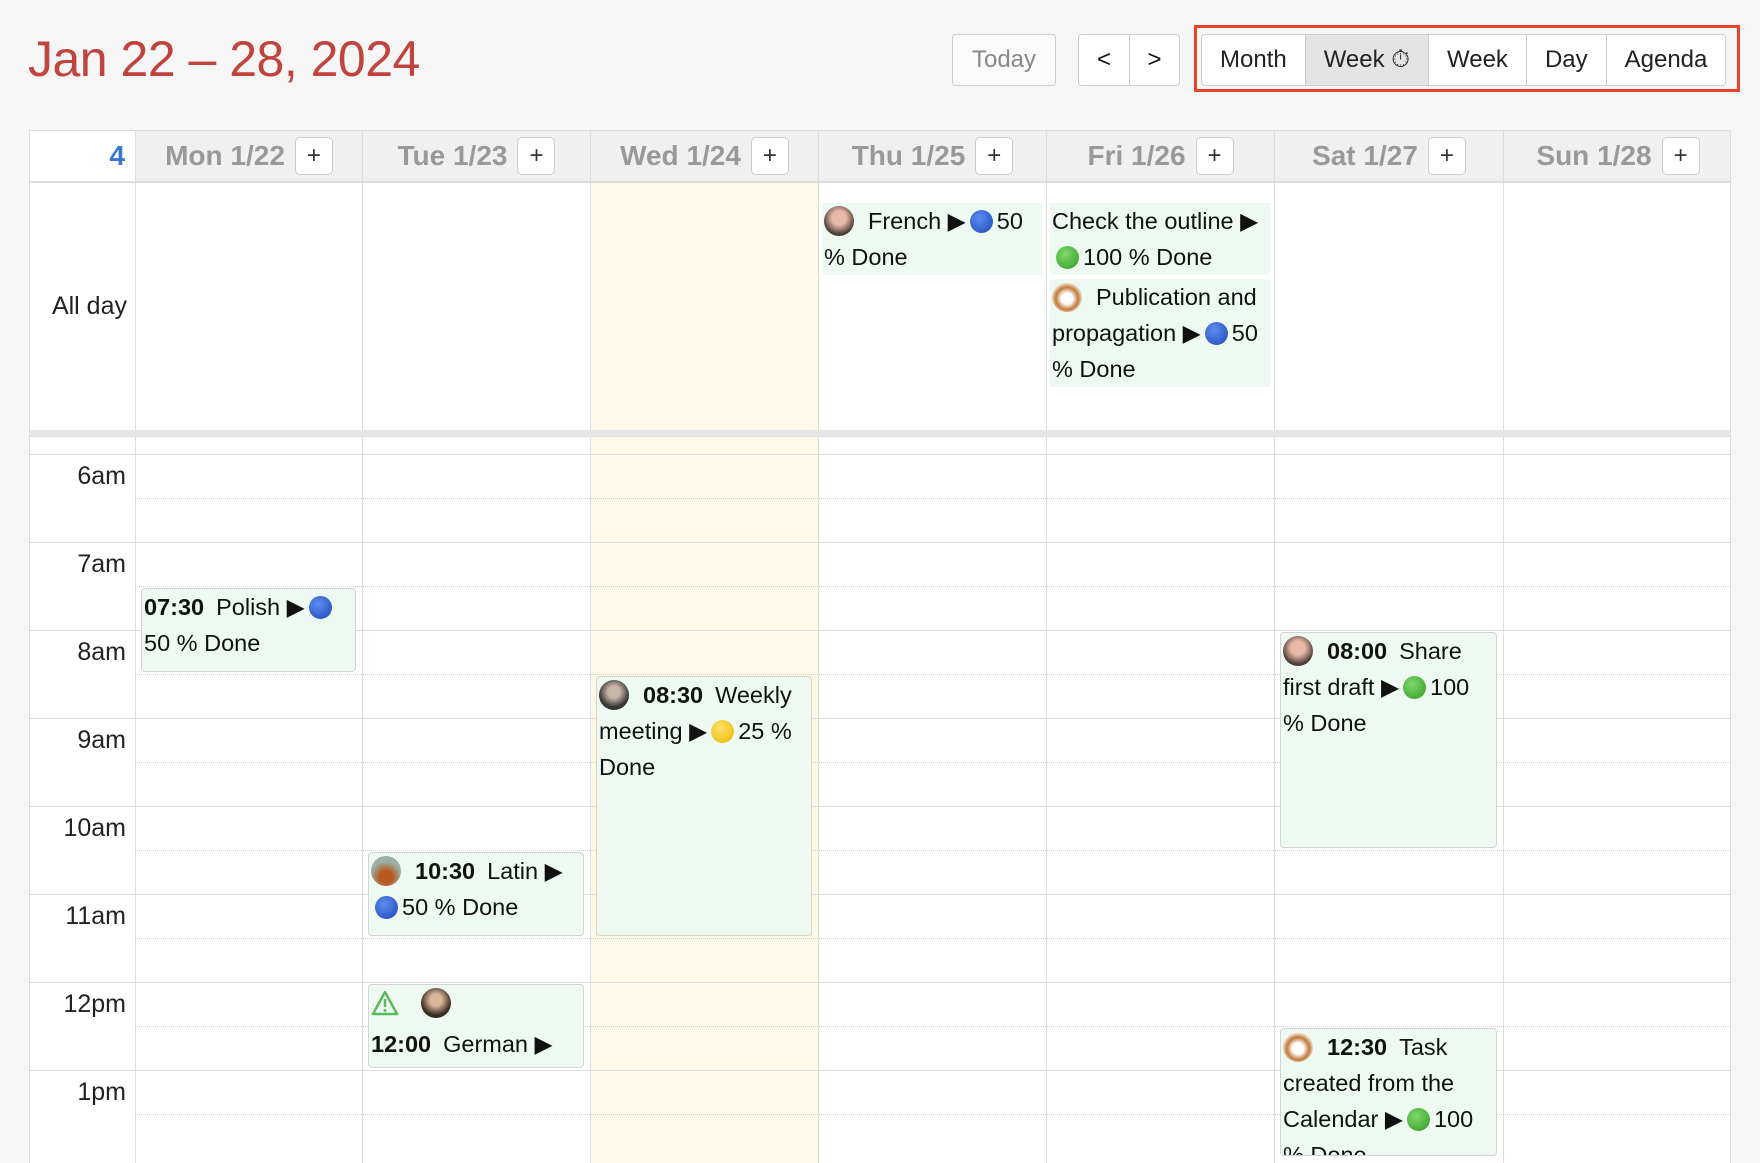 The height and width of the screenshot is (1163, 1760). I want to click on status-dot-yellow, so click(723, 731).